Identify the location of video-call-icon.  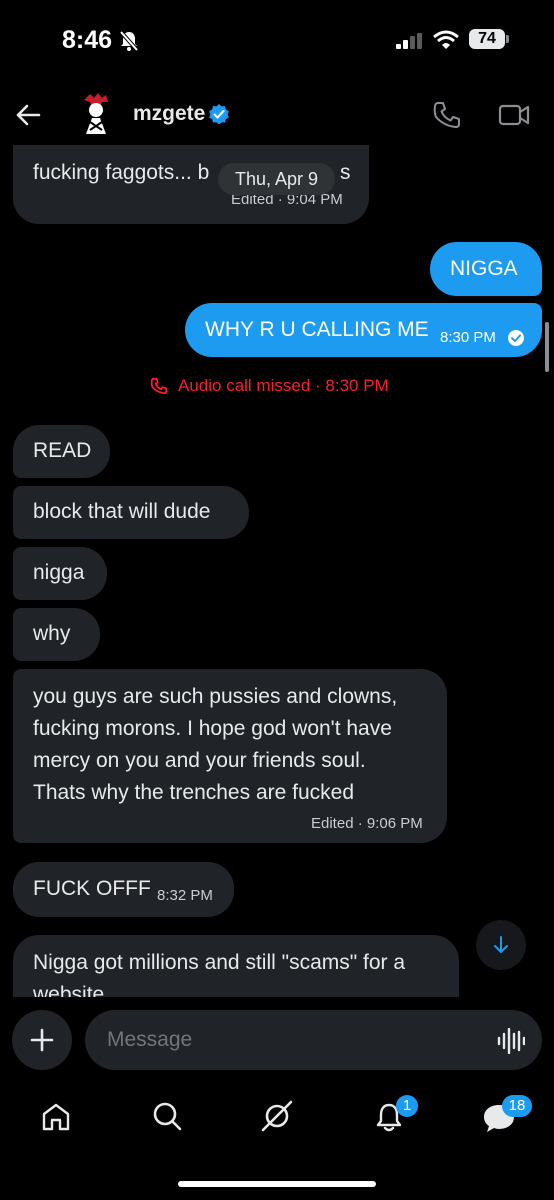
(514, 115).